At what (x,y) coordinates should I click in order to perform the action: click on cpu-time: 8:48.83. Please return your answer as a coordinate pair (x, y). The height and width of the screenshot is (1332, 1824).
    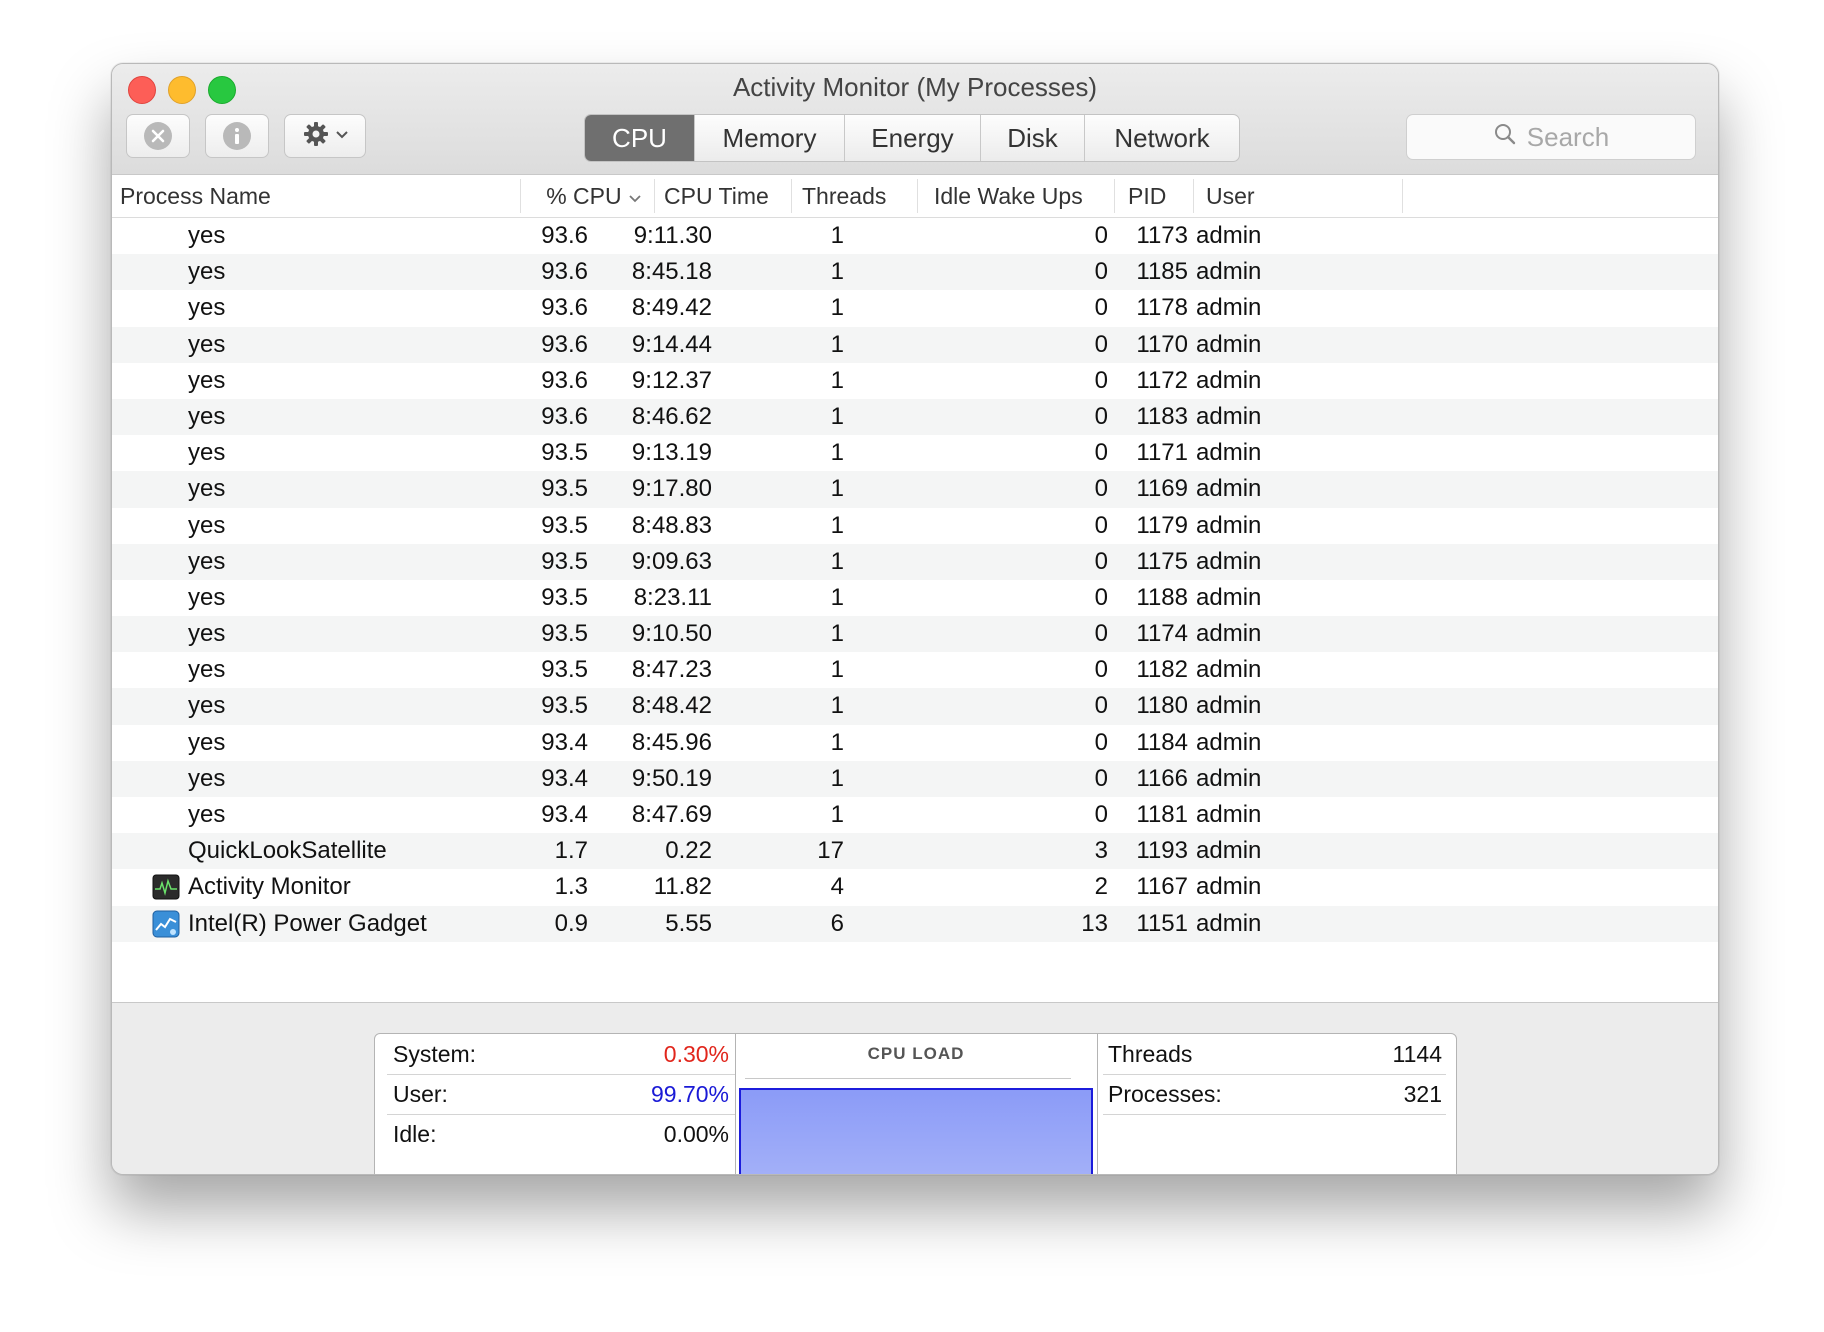
    Looking at the image, I should click on (671, 525).